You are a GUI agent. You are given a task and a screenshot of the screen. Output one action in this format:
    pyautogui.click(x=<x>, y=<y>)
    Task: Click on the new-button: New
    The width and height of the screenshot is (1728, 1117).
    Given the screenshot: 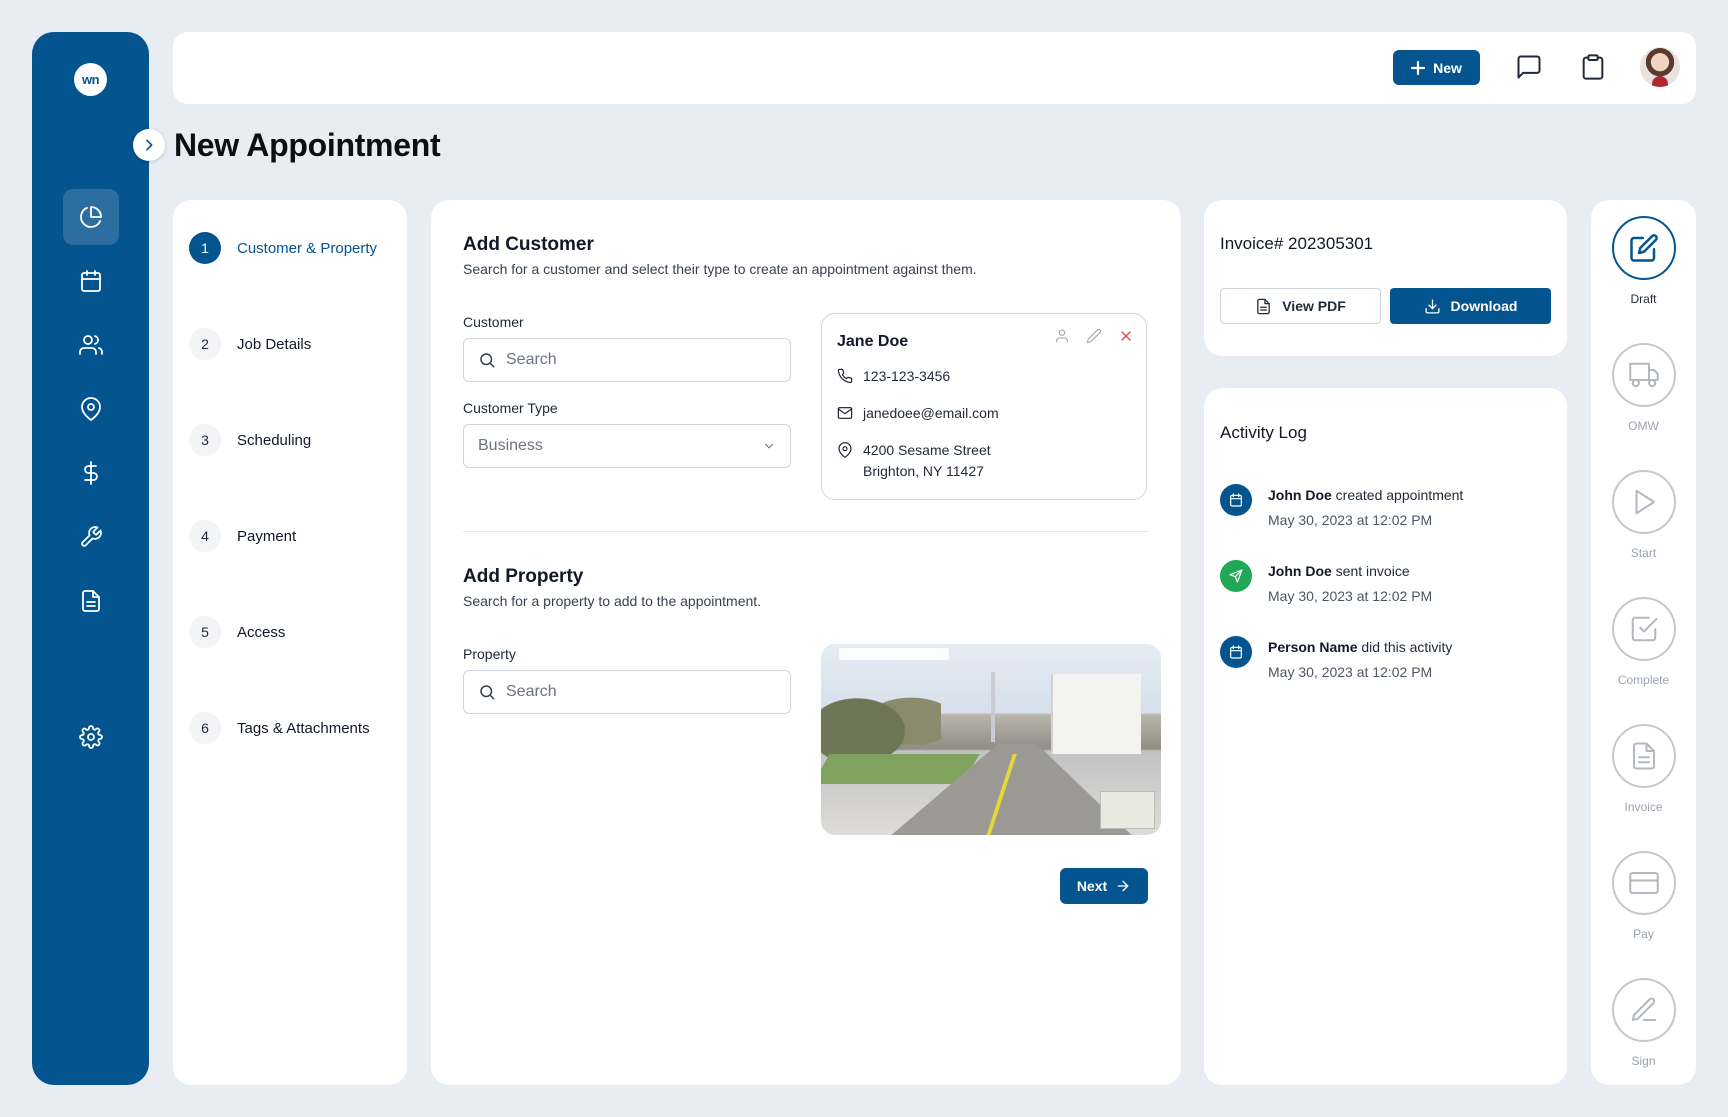 What is the action you would take?
    pyautogui.click(x=1436, y=67)
    